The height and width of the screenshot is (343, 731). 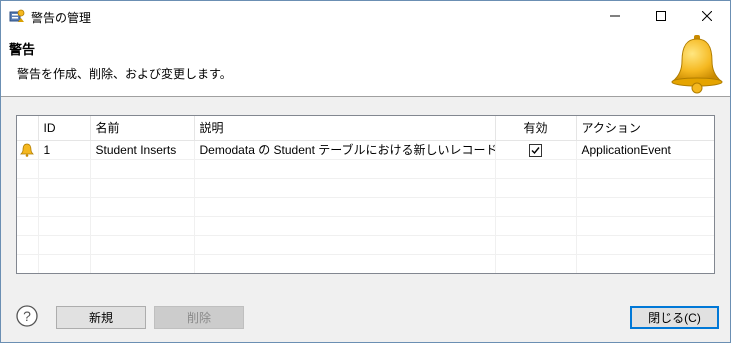 What do you see at coordinates (536, 128) in the screenshot?
I see `column-header-enabled: 有効` at bounding box center [536, 128].